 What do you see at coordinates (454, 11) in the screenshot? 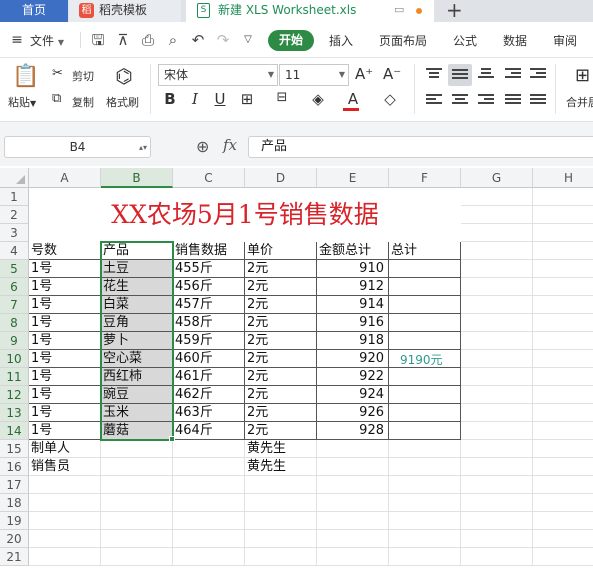
I see `add-tab-button: +` at bounding box center [454, 11].